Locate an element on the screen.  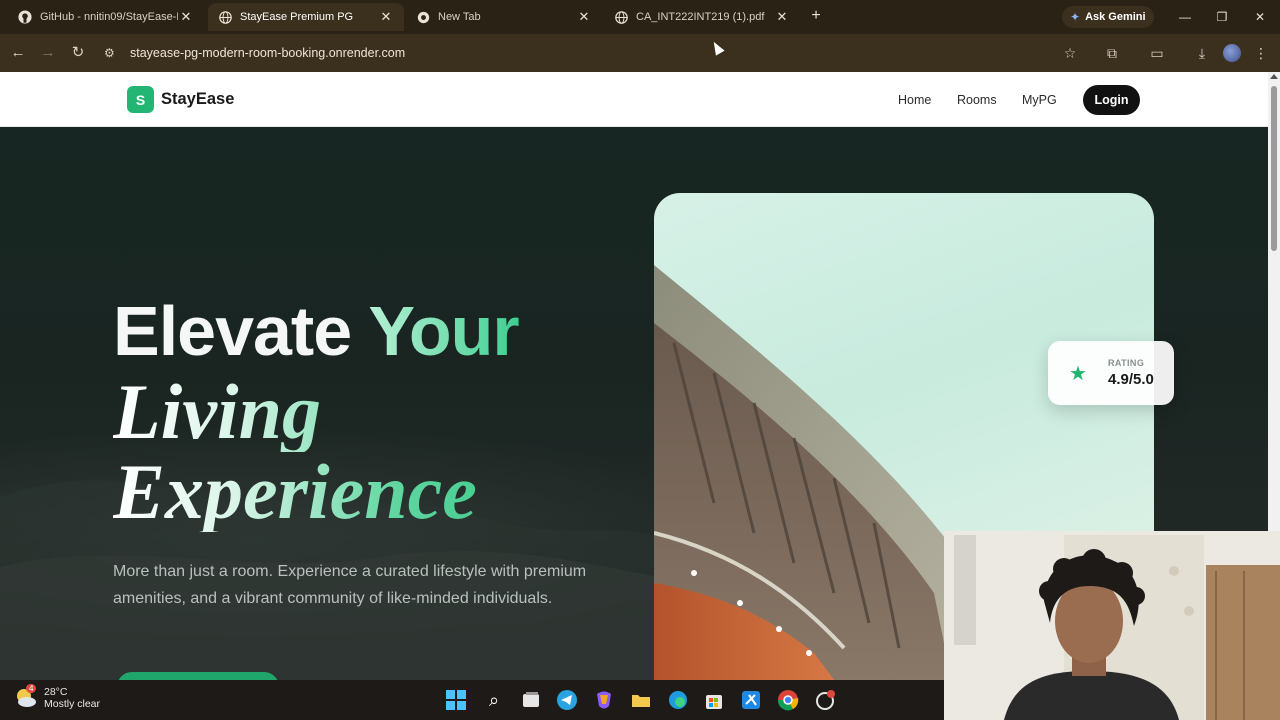
rating-value: 4.9/5.0 is located at coordinates (1131, 379).